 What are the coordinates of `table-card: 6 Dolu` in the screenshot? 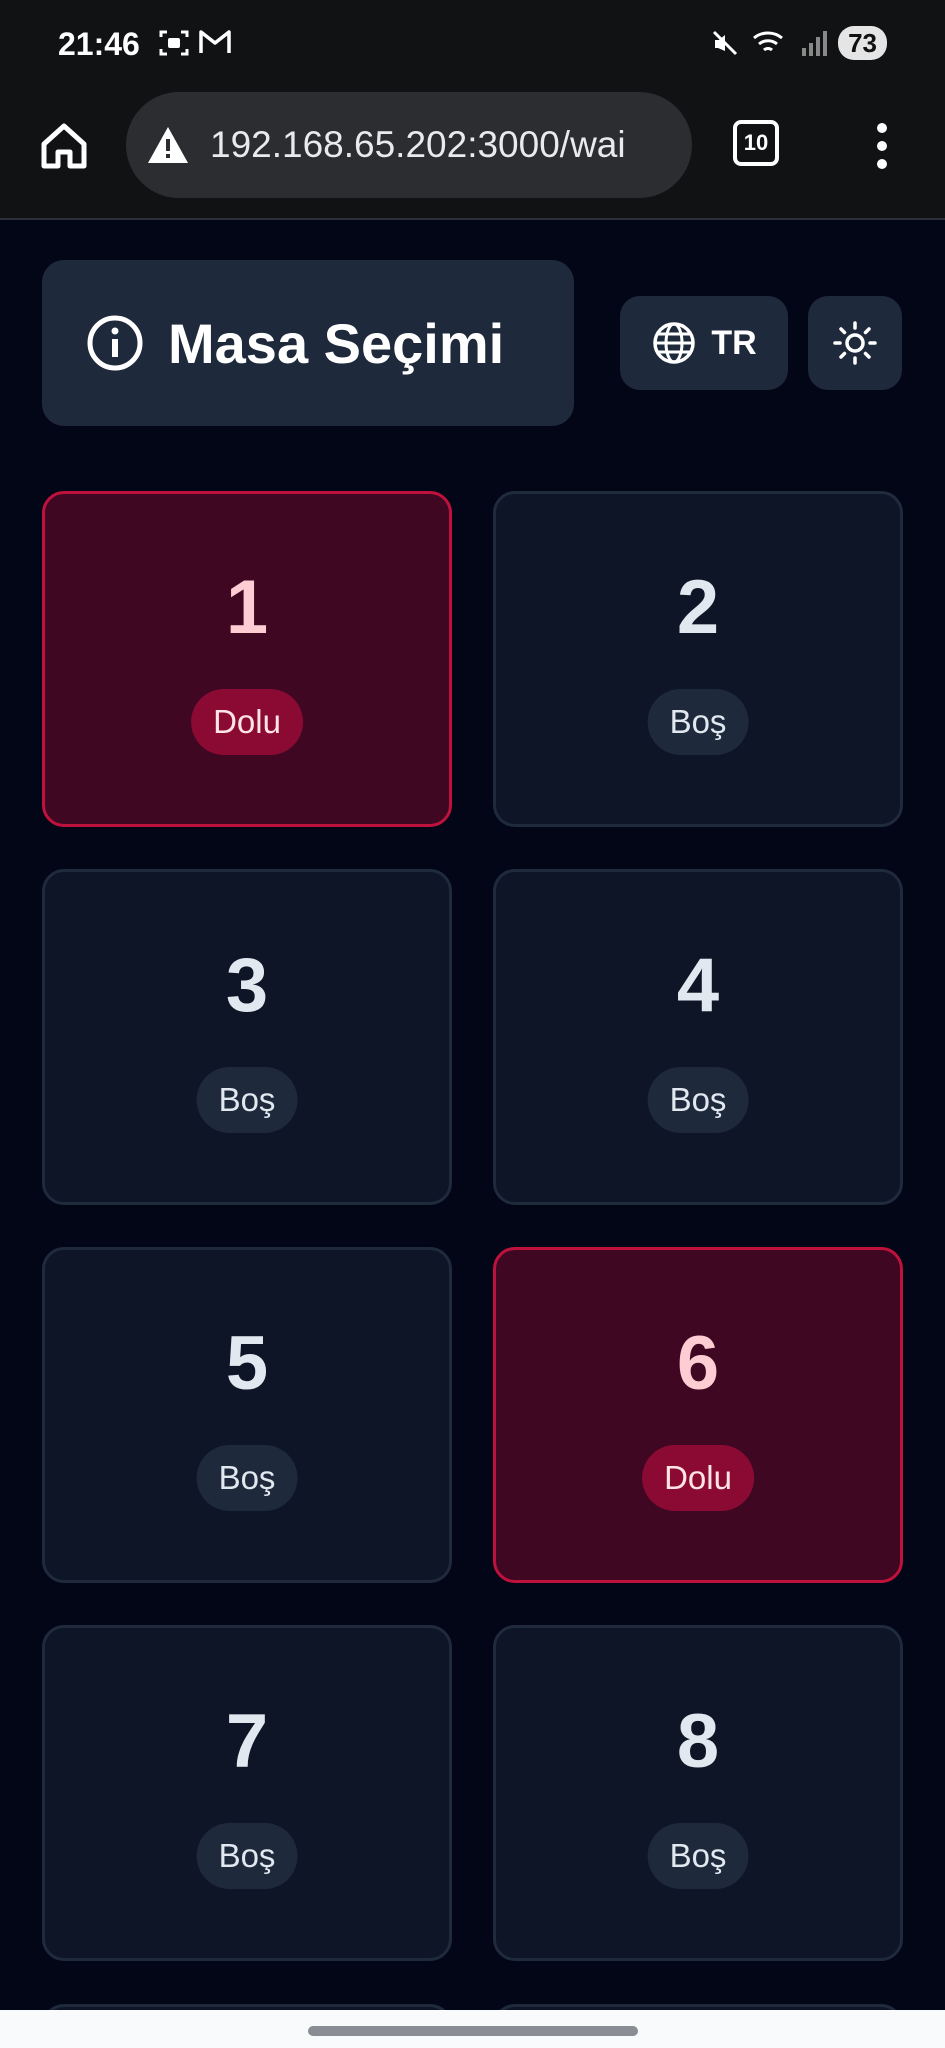 It's located at (698, 1415).